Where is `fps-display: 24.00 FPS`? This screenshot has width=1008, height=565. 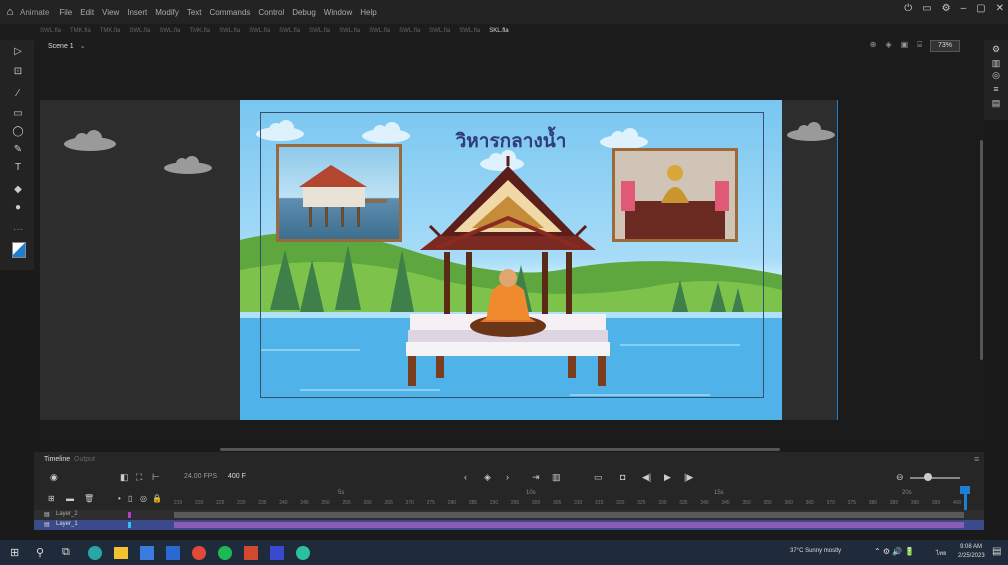 fps-display: 24.00 FPS is located at coordinates (200, 476).